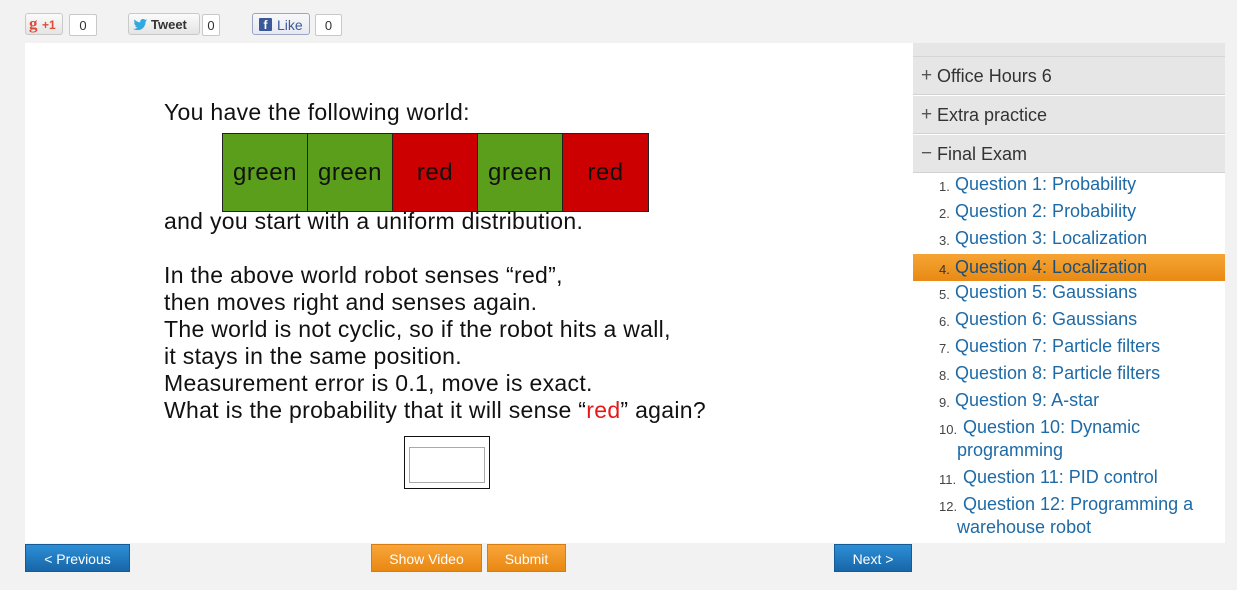 The image size is (1237, 590). I want to click on item-link: Question 5: Gaussians, so click(1046, 292).